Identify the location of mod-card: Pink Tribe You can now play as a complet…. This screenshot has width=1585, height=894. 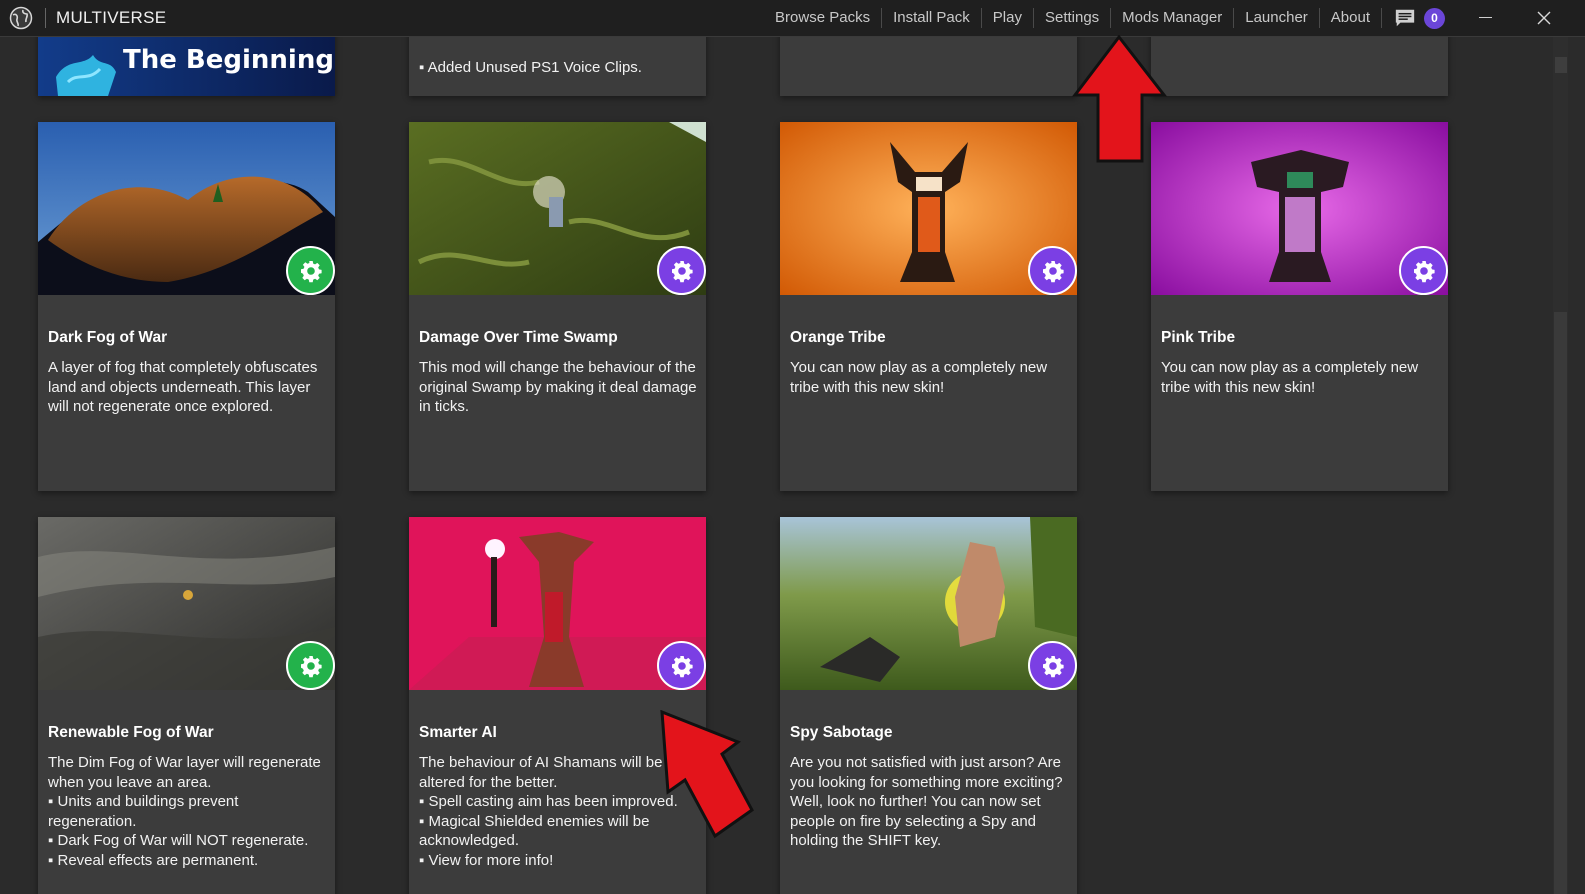
(1299, 306).